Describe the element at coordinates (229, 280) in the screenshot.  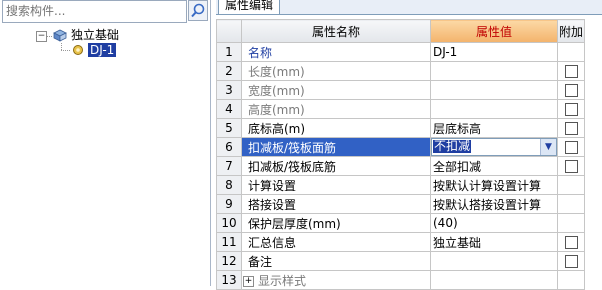
I see `row-number: 13` at that location.